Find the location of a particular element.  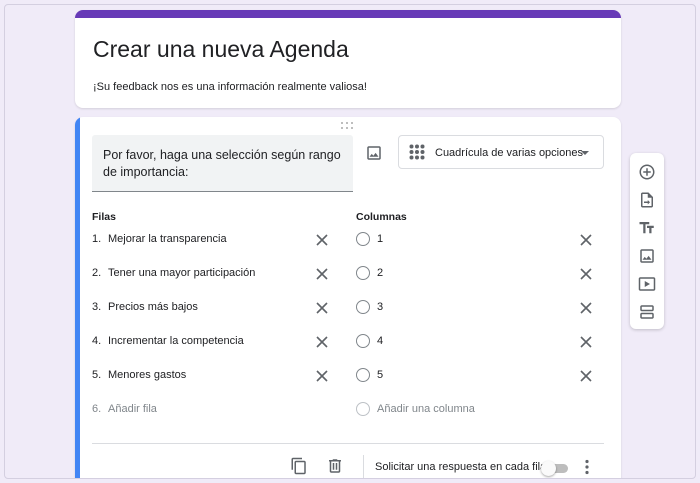

title-icon is located at coordinates (647, 228).